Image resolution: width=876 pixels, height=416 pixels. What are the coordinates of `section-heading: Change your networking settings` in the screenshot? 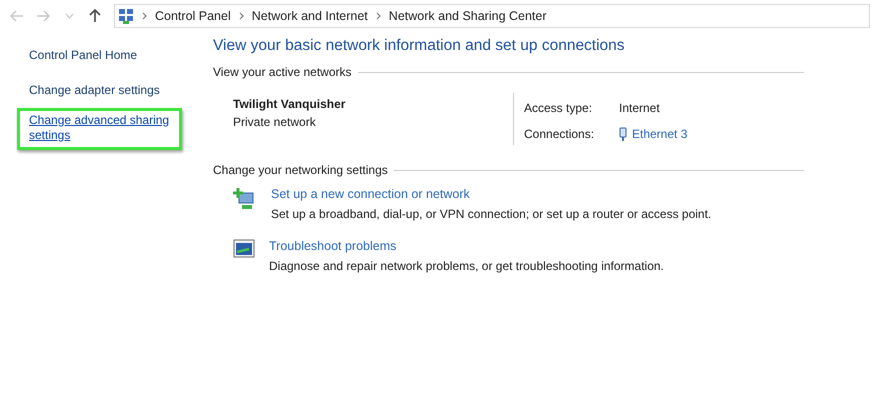 It's located at (300, 170).